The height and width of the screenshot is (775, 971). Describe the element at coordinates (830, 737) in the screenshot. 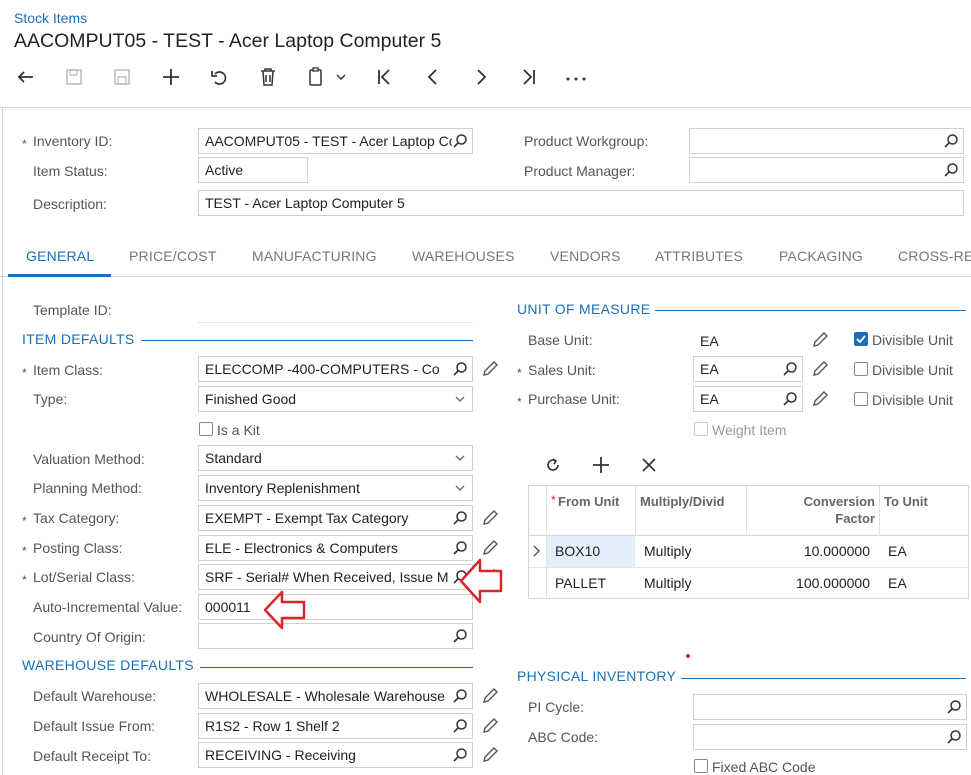

I see `abc-code-field` at that location.